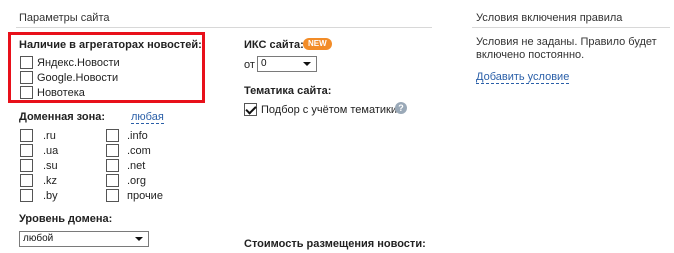  What do you see at coordinates (84, 239) in the screenshot?
I see `domain-level-select: любой` at bounding box center [84, 239].